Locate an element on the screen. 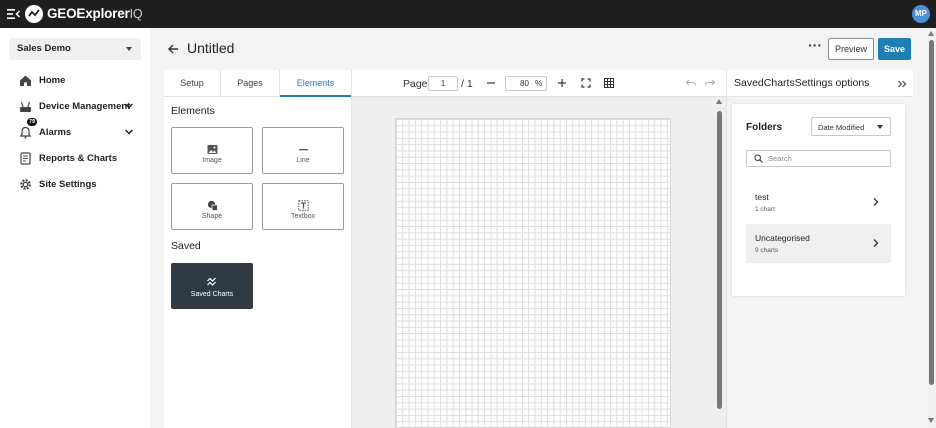 The height and width of the screenshot is (428, 936). sidebar-item-home: Home is located at coordinates (75, 81).